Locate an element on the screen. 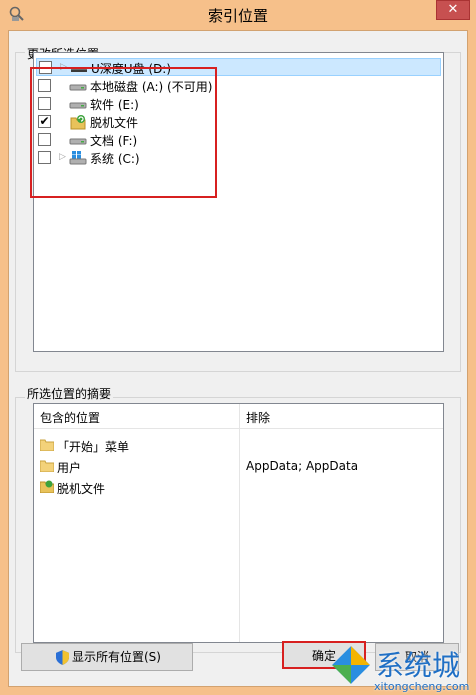 This screenshot has height=695, width=476. included-location: 用户 is located at coordinates (69, 468).